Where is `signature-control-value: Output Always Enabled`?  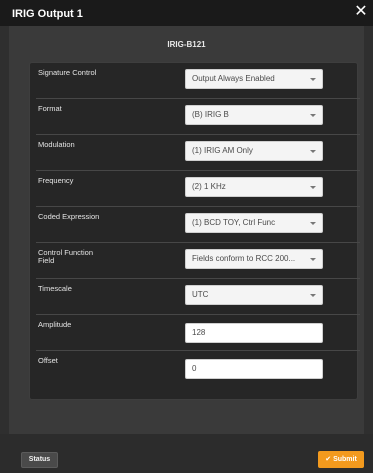
signature-control-value: Output Always Enabled is located at coordinates (233, 78).